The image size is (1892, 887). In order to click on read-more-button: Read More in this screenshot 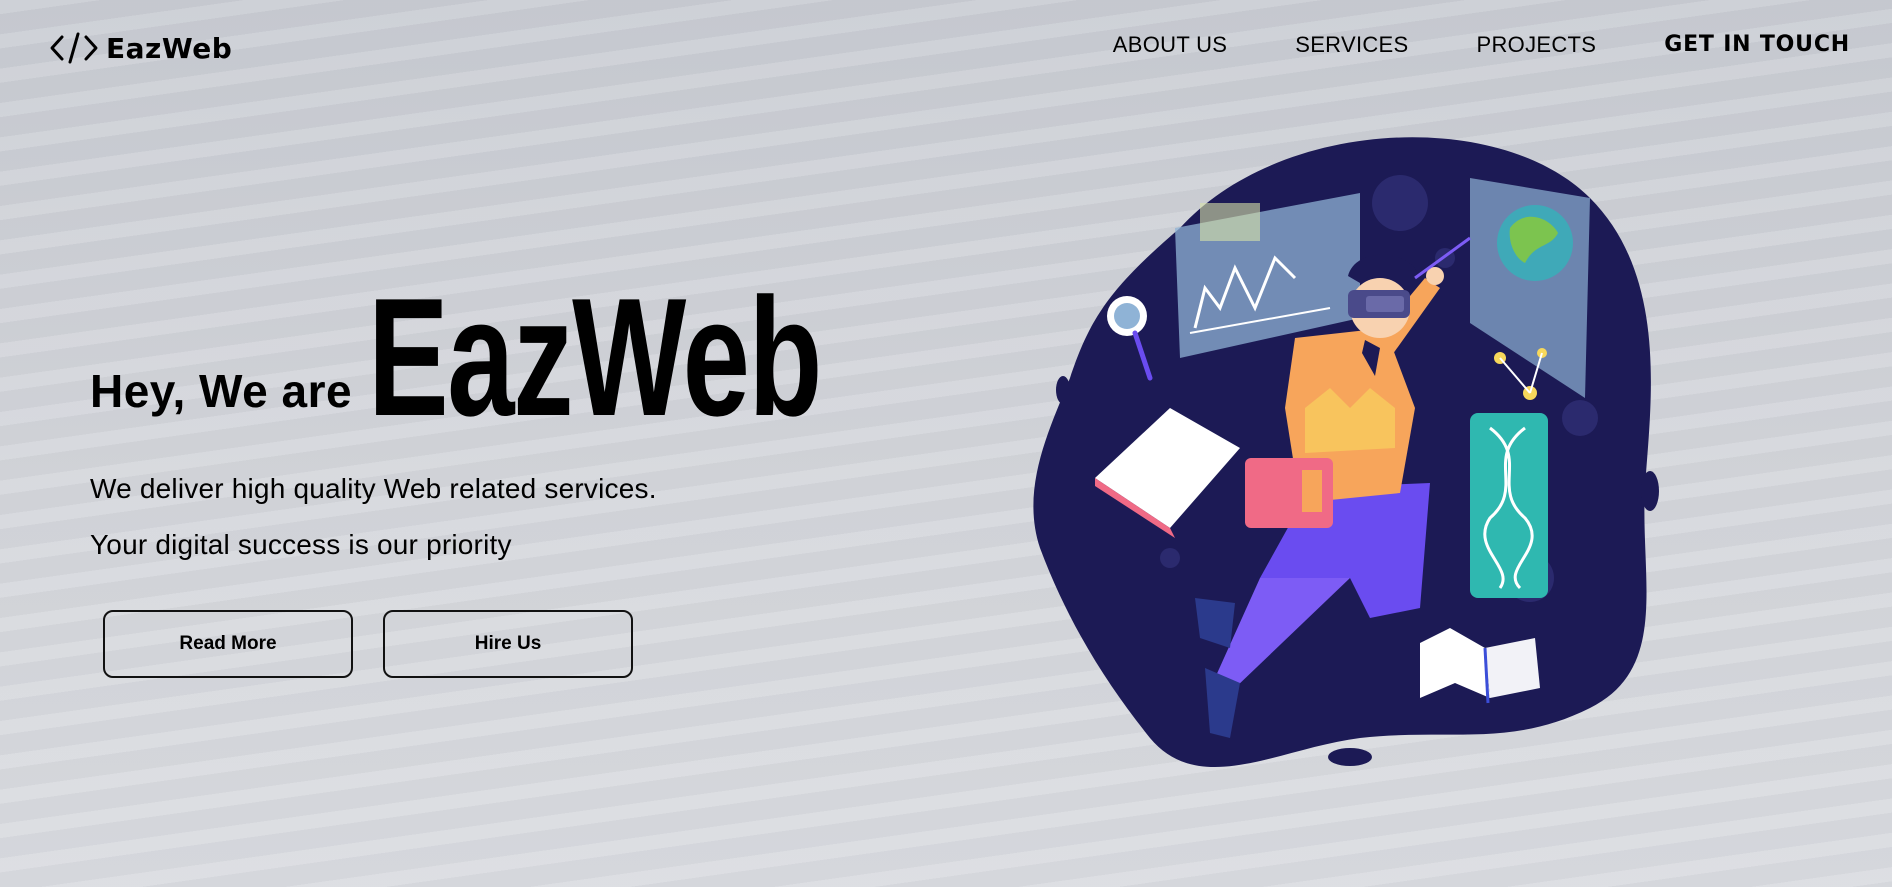, I will do `click(228, 644)`.